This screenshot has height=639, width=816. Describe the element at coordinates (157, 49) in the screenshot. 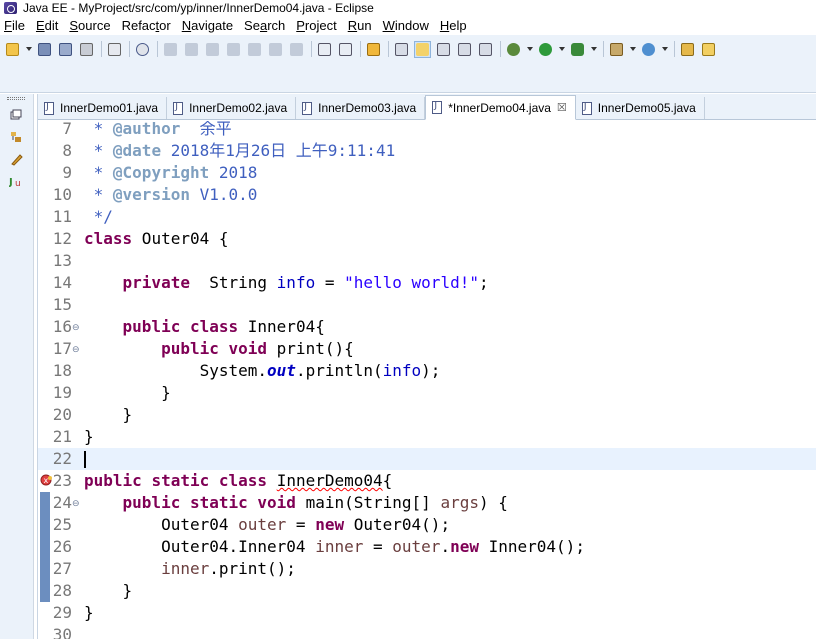

I see `toolbar-separator` at that location.